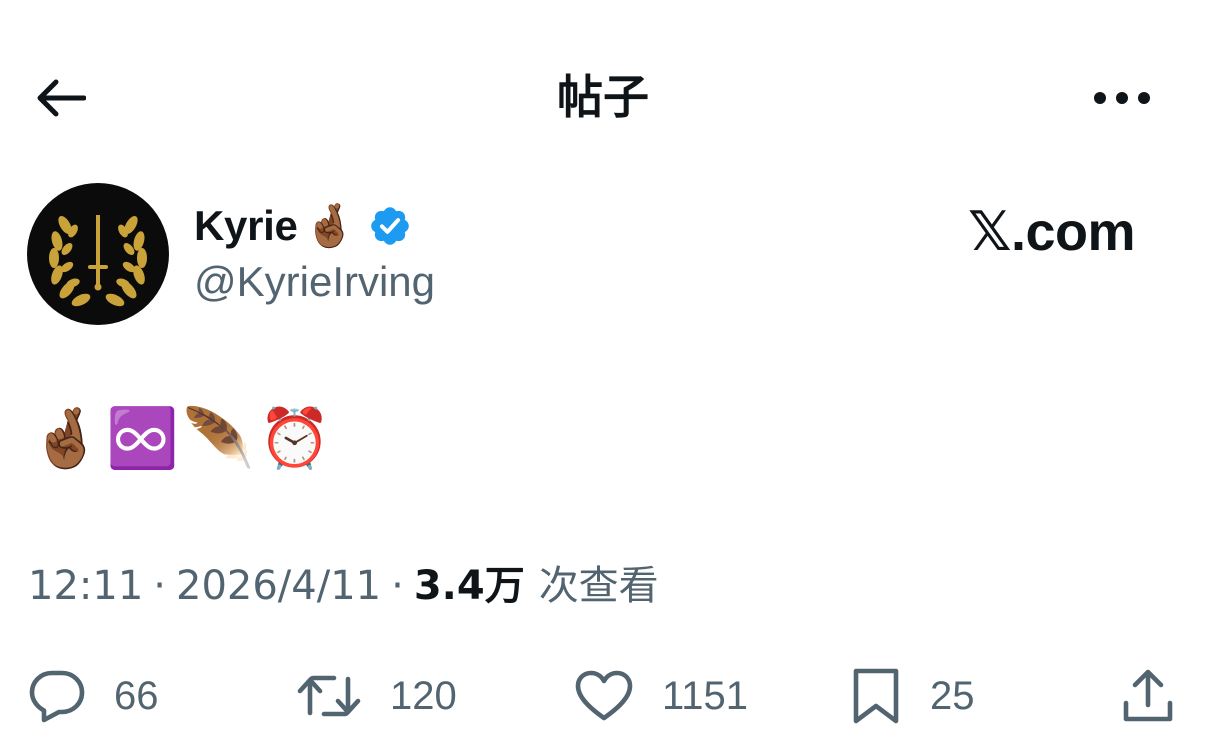 This screenshot has height=756, width=1206. Describe the element at coordinates (314, 282) in the screenshot. I see `author-handle: @KyrieIrving` at that location.